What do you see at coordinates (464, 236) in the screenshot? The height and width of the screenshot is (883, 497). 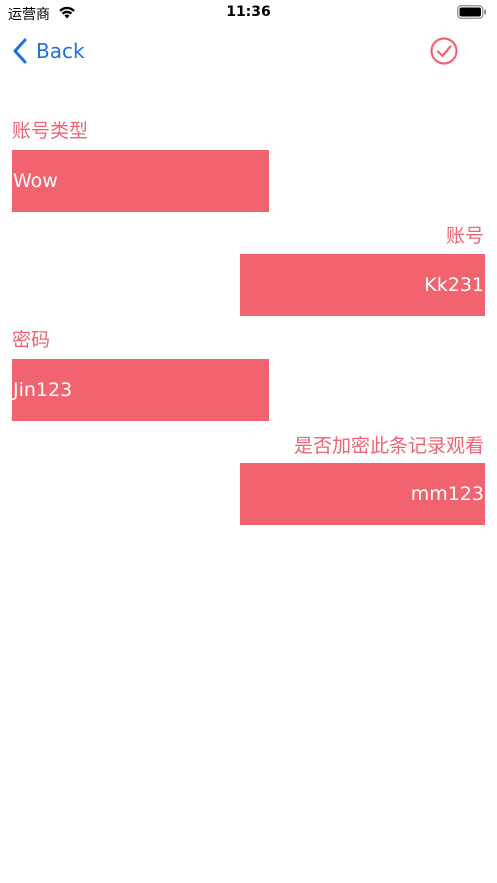 I see `account-label: 账号` at bounding box center [464, 236].